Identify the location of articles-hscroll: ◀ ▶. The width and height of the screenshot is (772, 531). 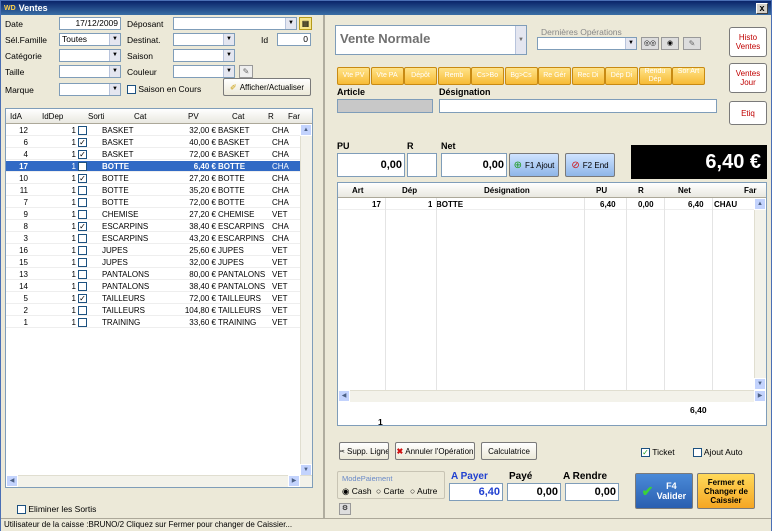
(159, 481).